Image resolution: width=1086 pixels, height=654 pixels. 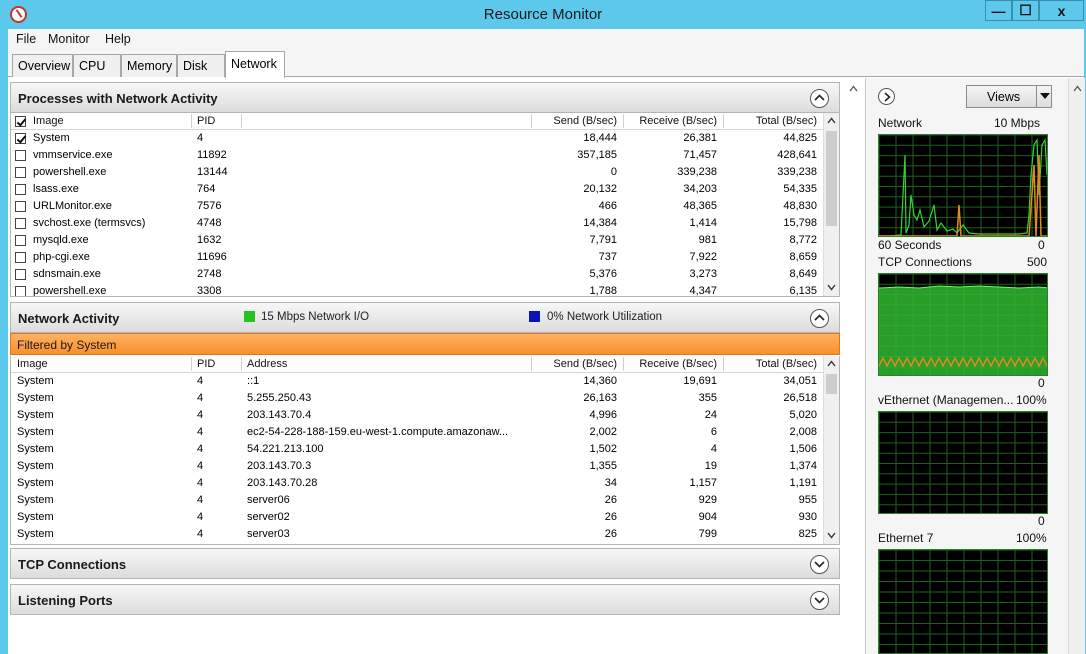 I want to click on table-row: System 4 18,444 26,381 44,825, so click(x=425, y=138).